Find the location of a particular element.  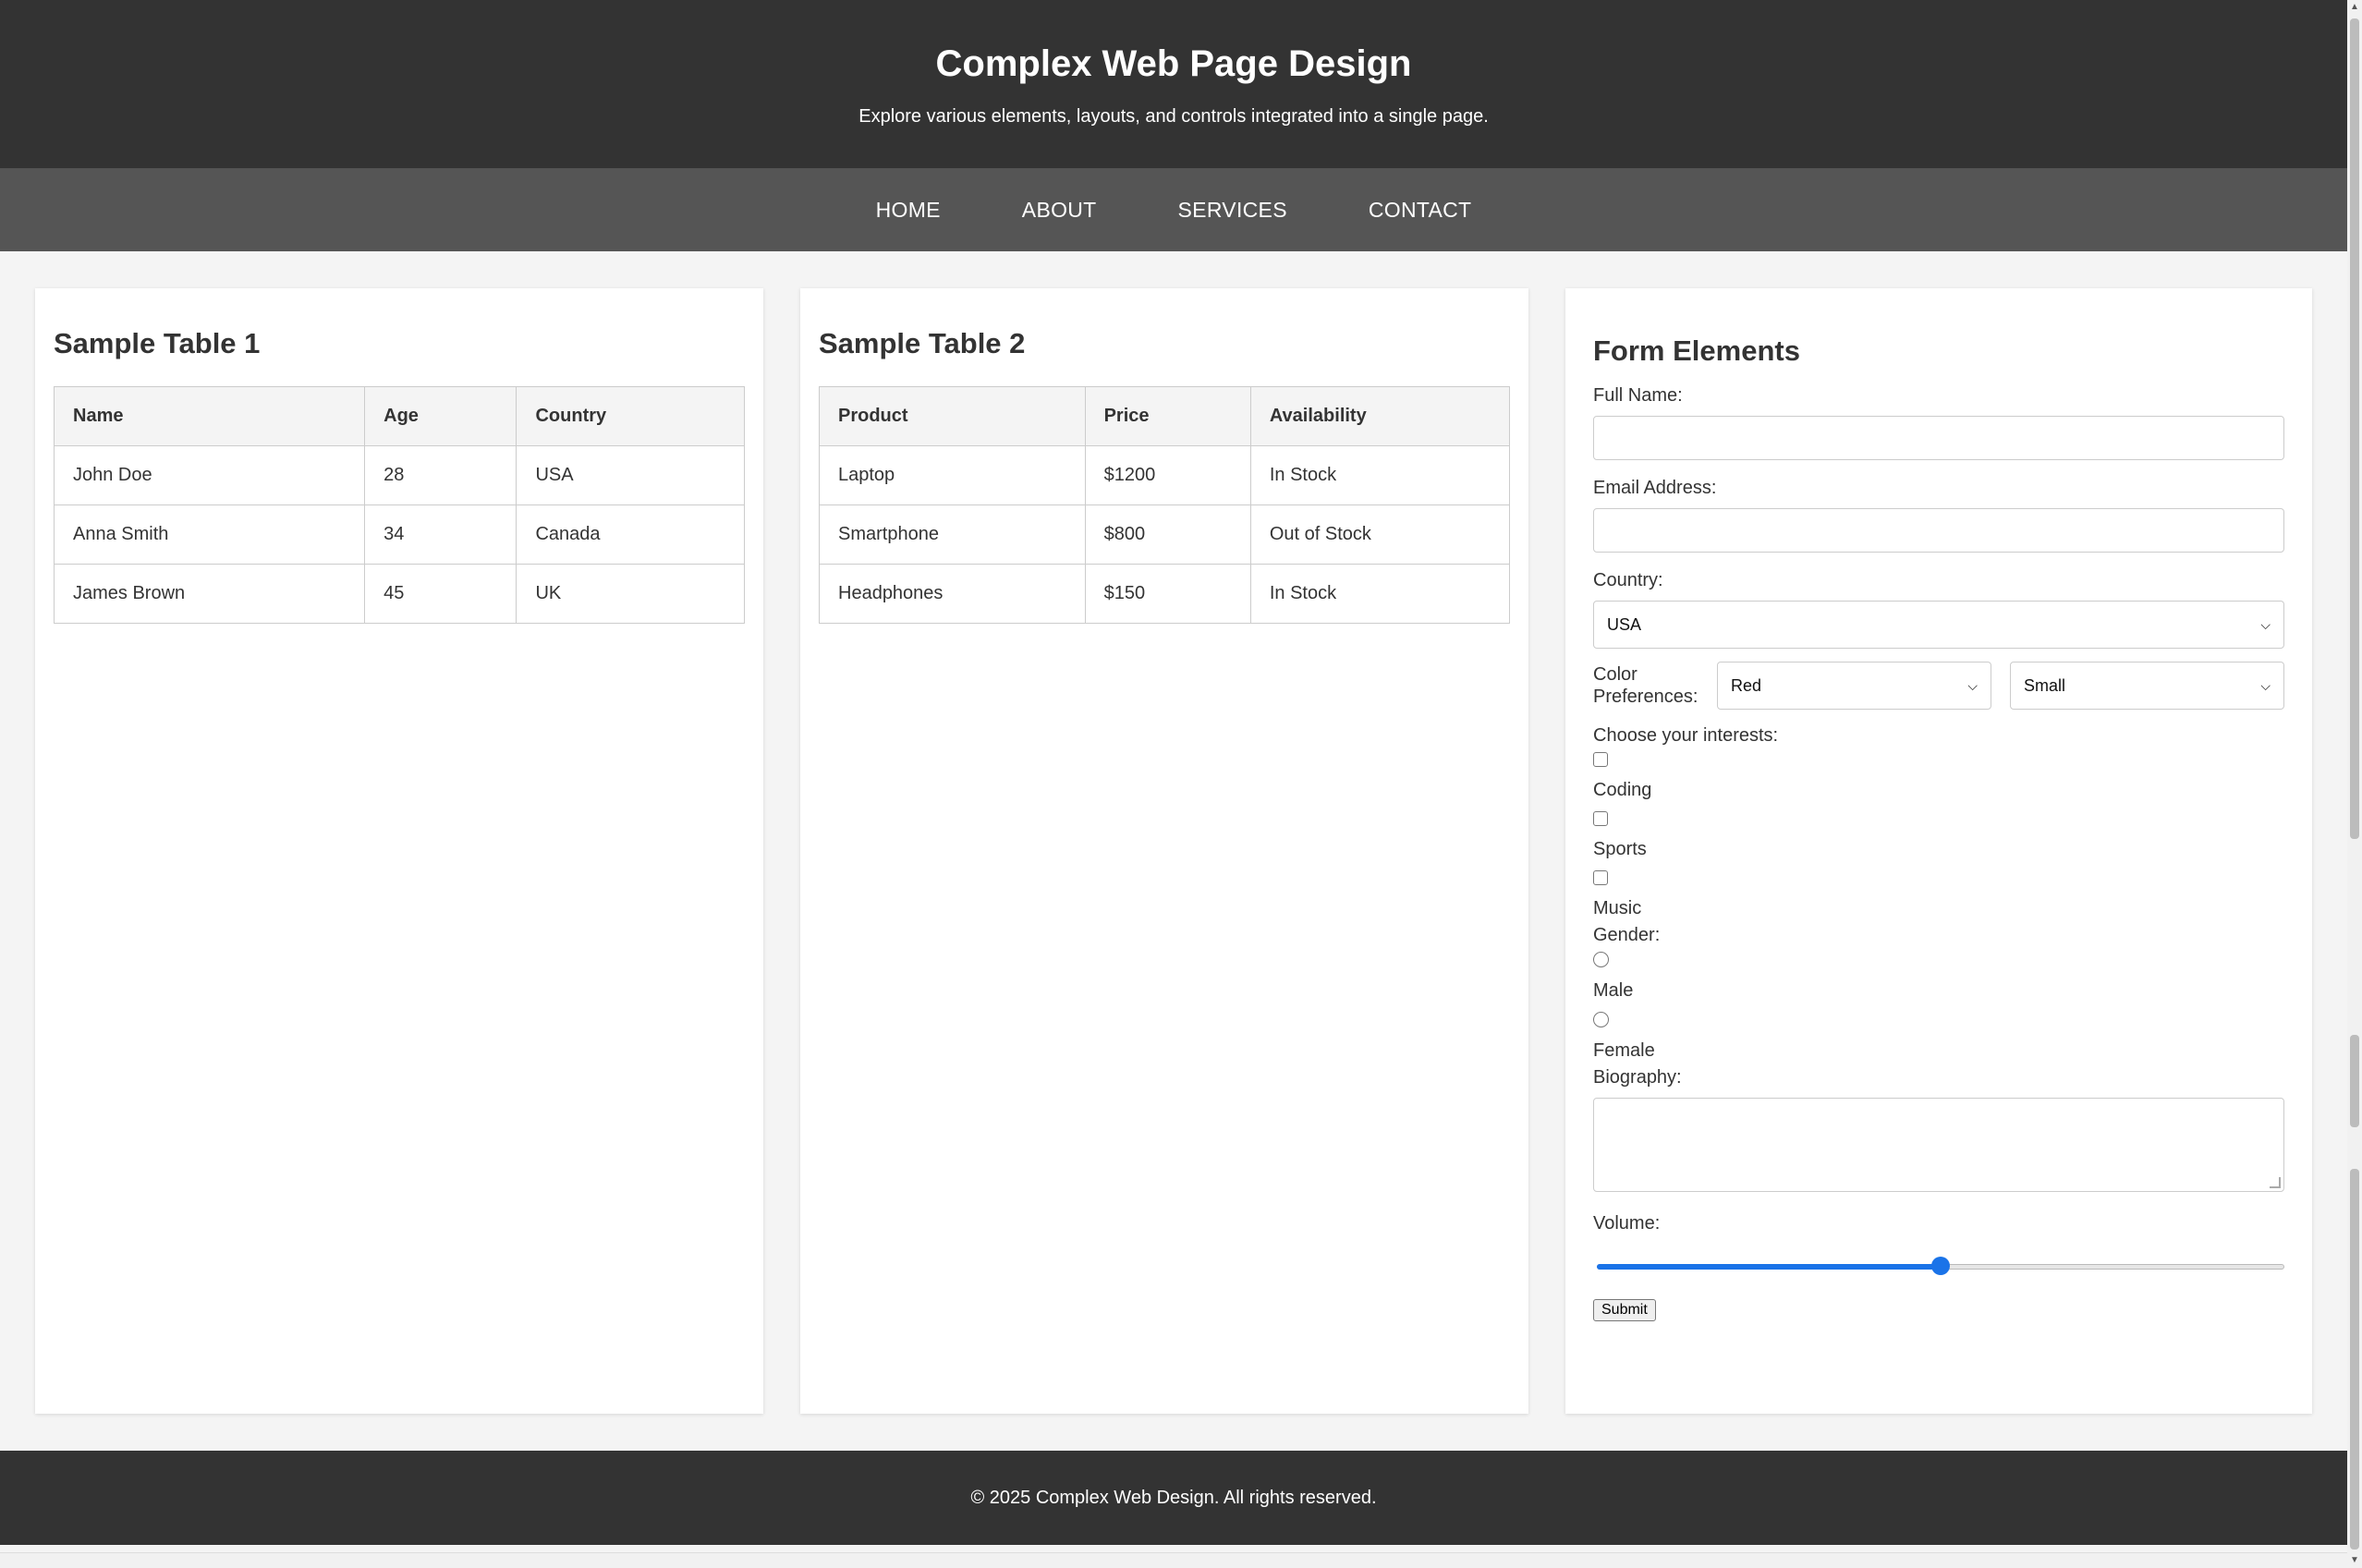

table1-header-age: Age is located at coordinates (440, 416).